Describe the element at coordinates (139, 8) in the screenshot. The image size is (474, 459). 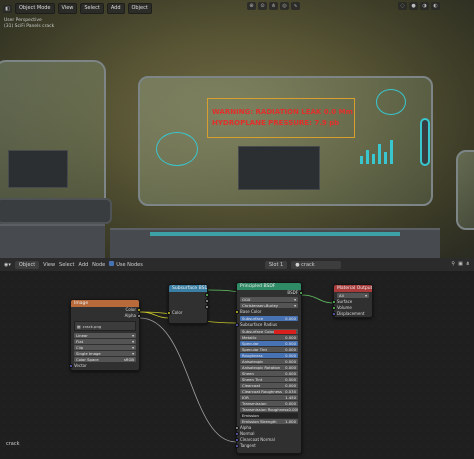
I see `menu-object: Object` at that location.